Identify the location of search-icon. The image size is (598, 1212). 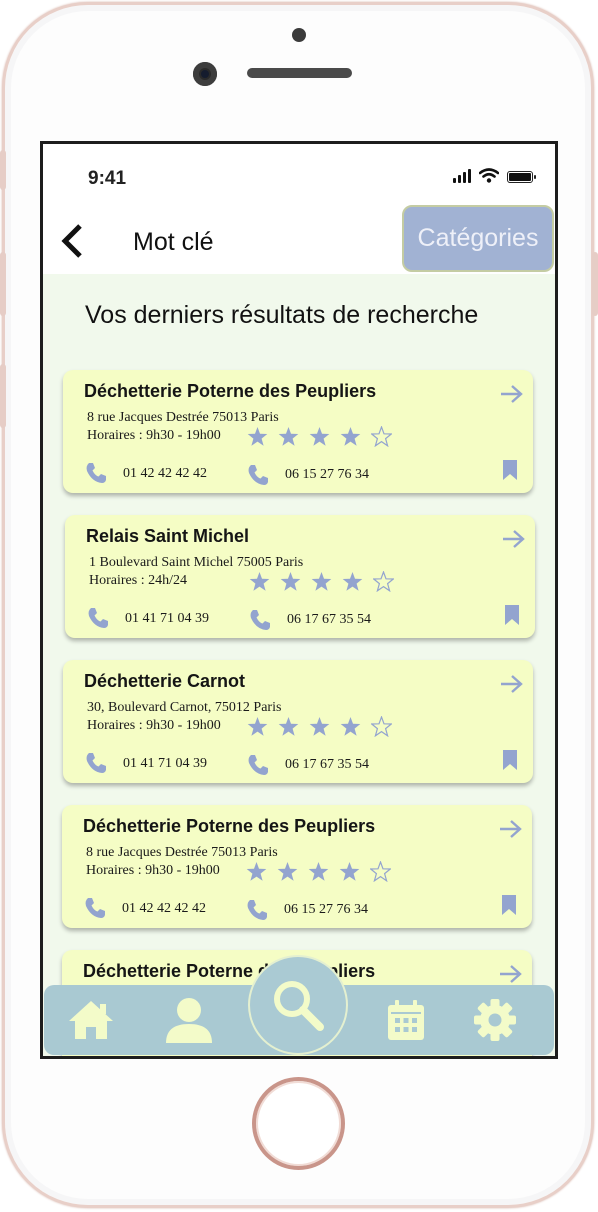
(299, 1006).